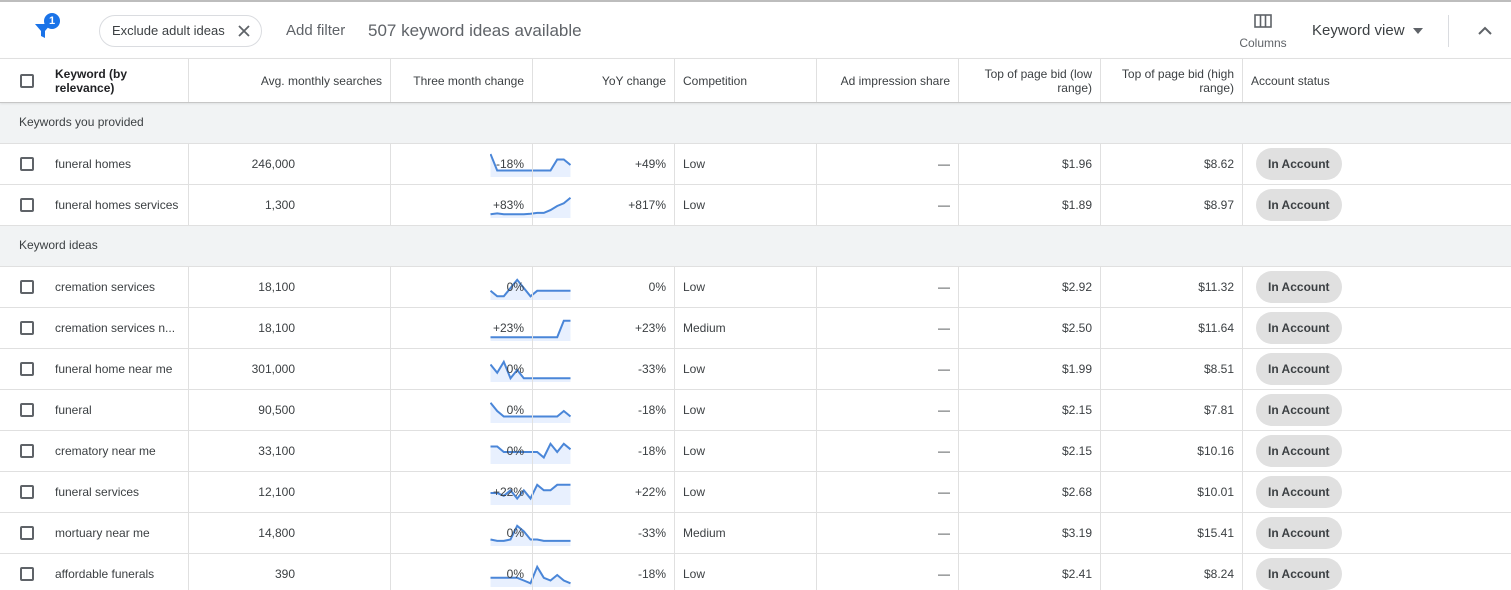  I want to click on header-bid-low: Top of page bid (low range), so click(1029, 80).